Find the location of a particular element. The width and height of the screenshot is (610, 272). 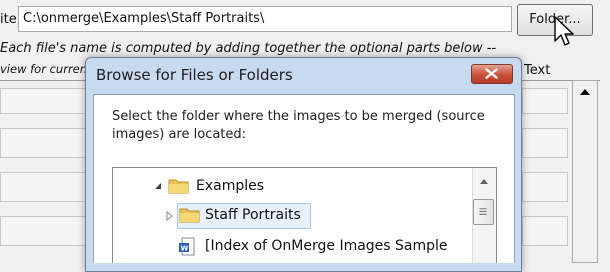

grip-icon is located at coordinates (483, 211).